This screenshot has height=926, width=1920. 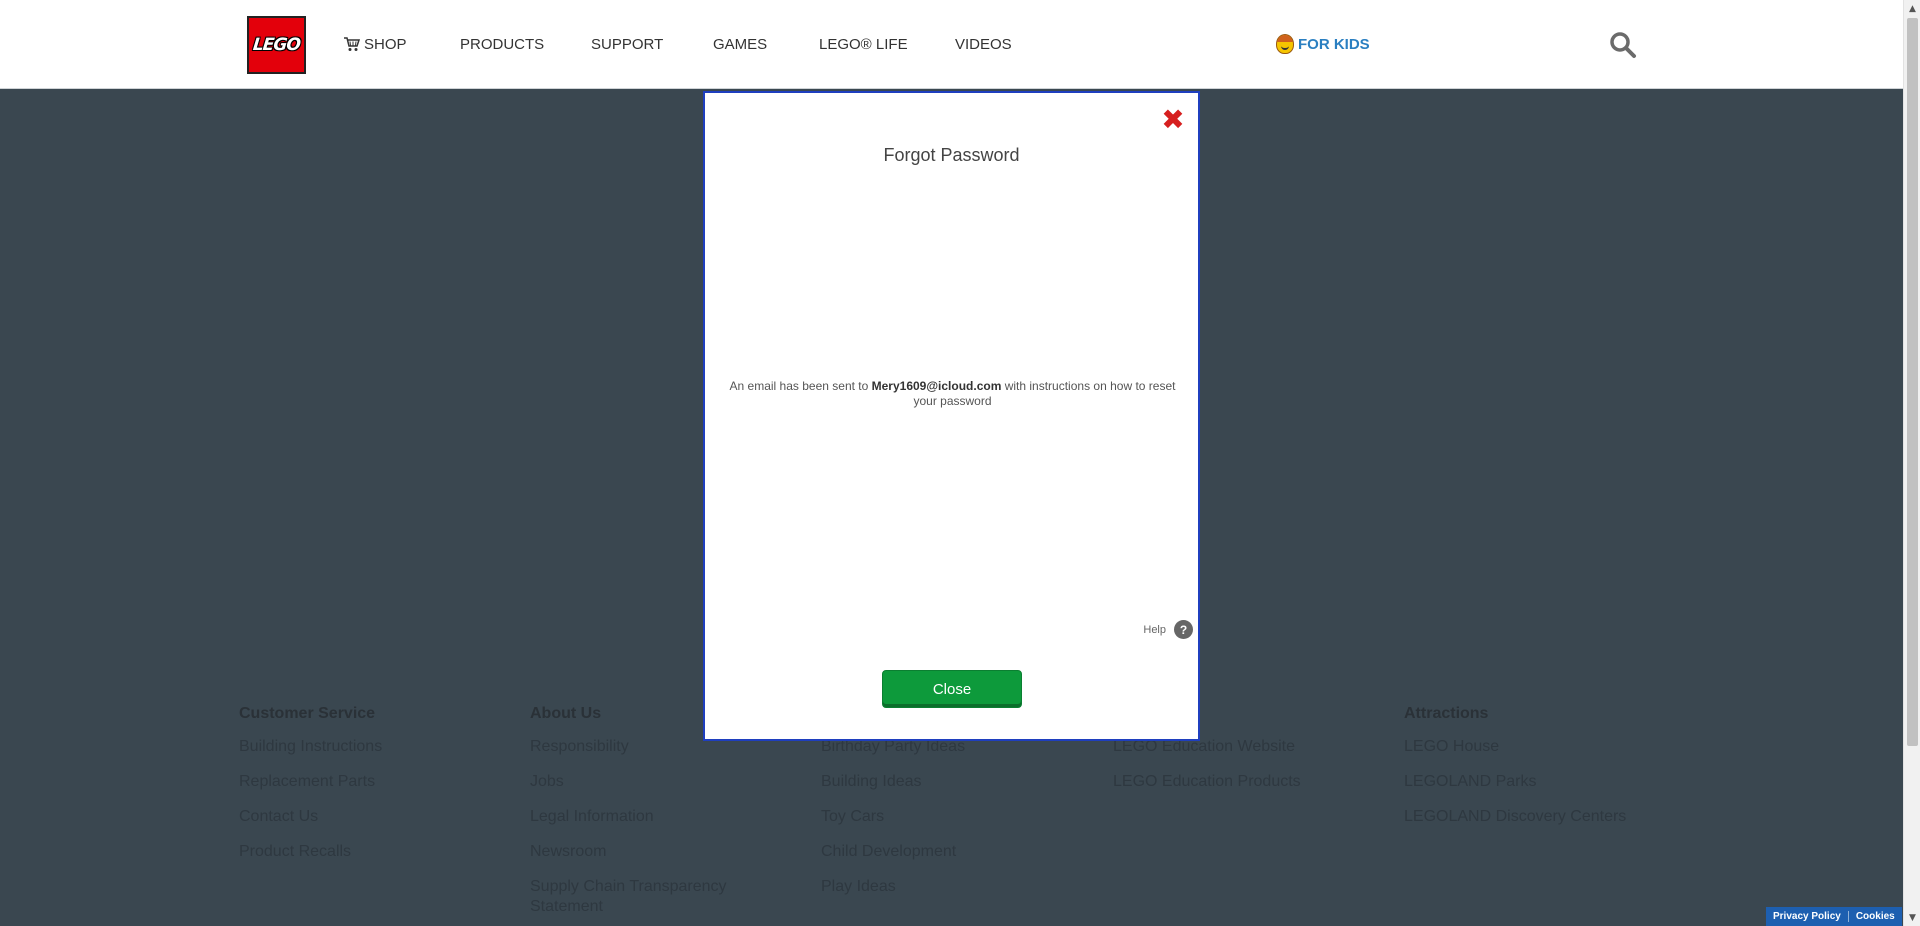 I want to click on footer-column-title: Attractions, so click(x=1446, y=713).